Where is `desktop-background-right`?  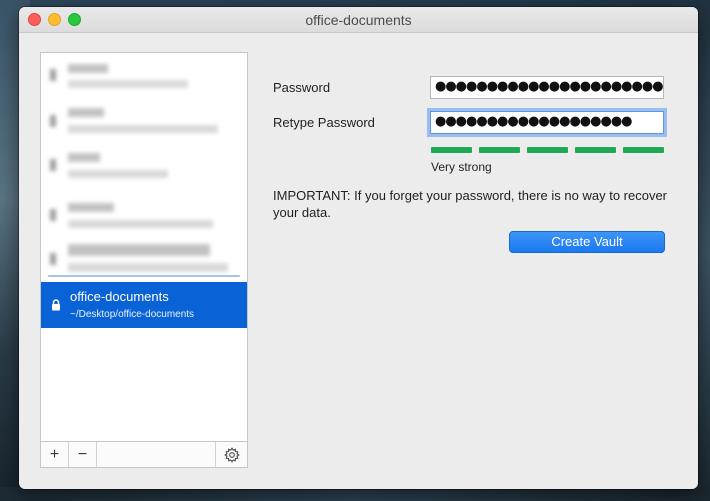
desktop-background-right is located at coordinates (703, 250).